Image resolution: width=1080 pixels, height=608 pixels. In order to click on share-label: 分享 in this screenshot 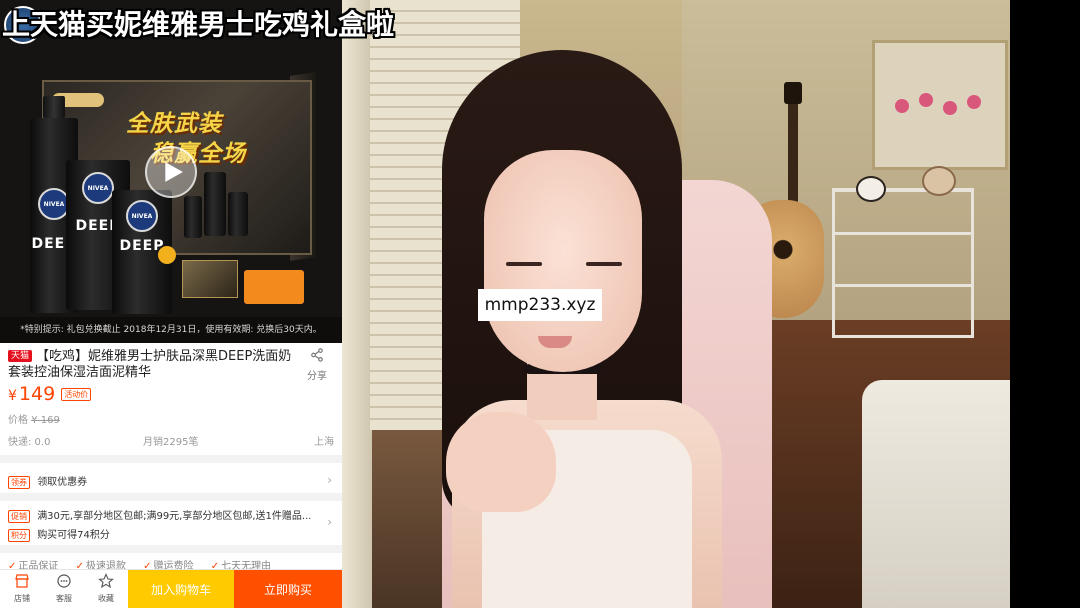, I will do `click(317, 376)`.